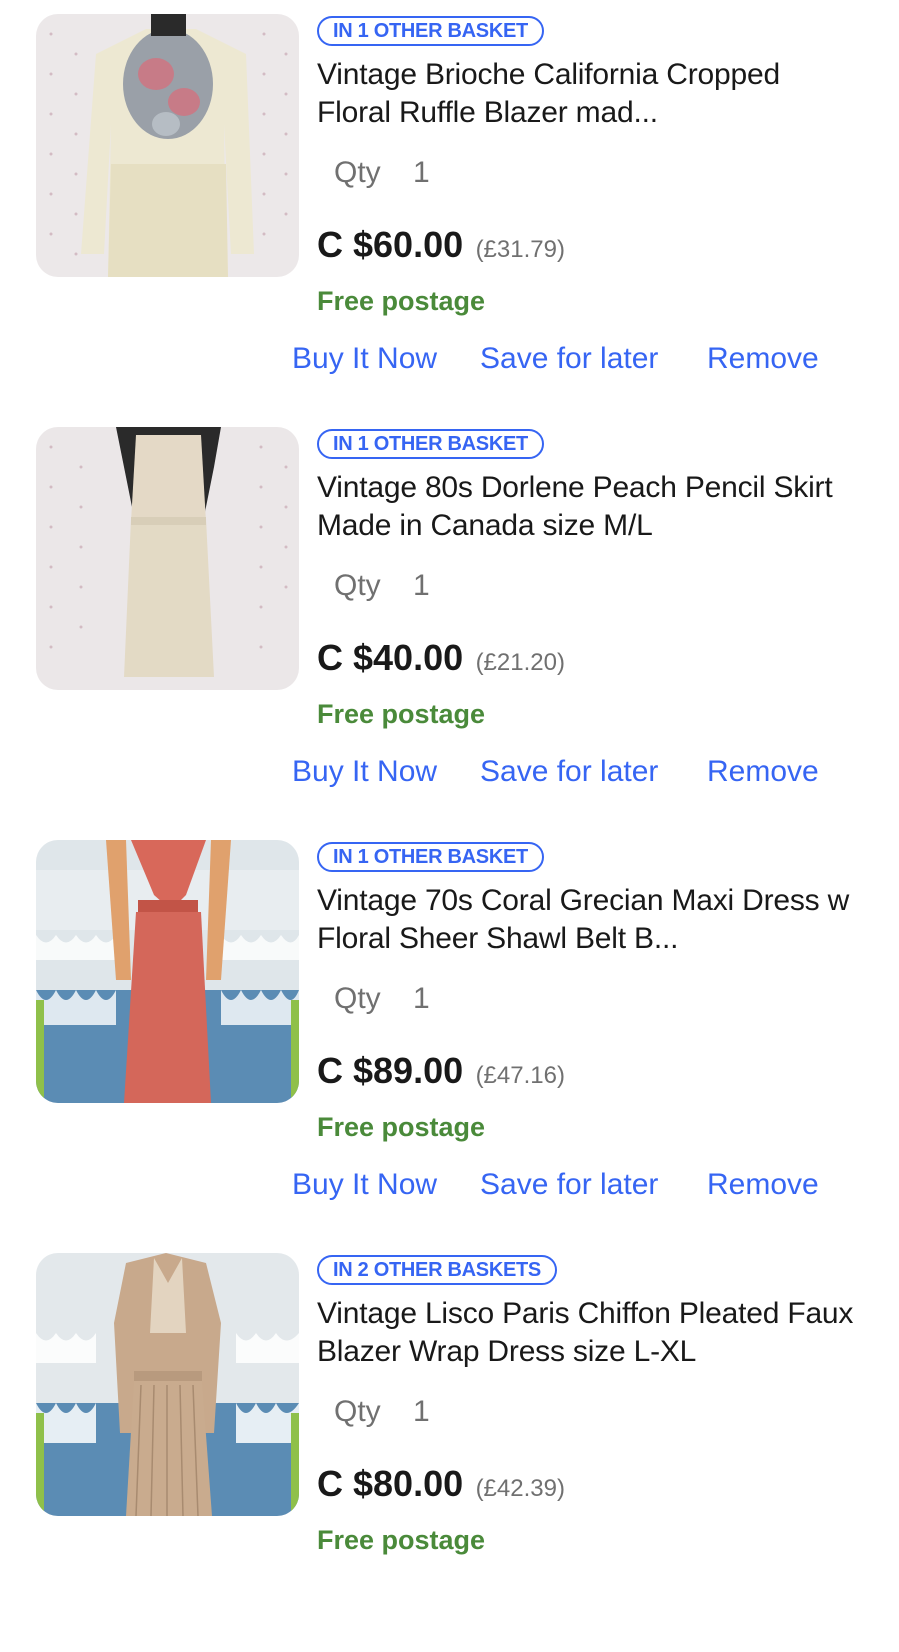 Image resolution: width=899 pixels, height=1652 pixels. What do you see at coordinates (390, 244) in the screenshot?
I see `item-price: C $60.00` at bounding box center [390, 244].